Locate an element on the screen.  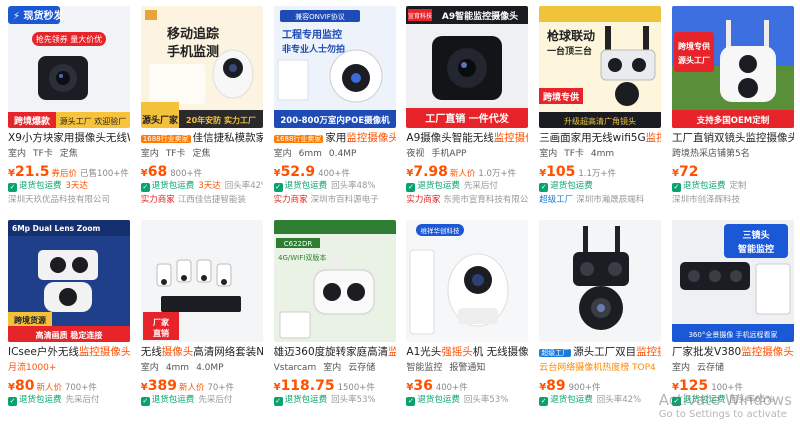
price-row: ¥125 100+件 is located at coordinates (733, 384).